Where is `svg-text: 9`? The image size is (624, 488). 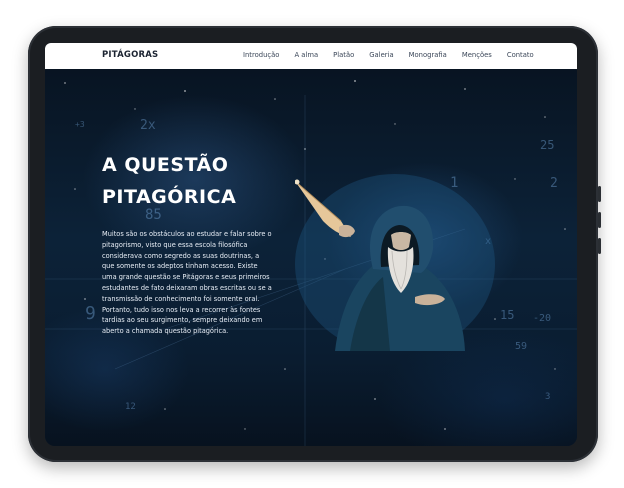
svg-text: 9 is located at coordinates (90, 313).